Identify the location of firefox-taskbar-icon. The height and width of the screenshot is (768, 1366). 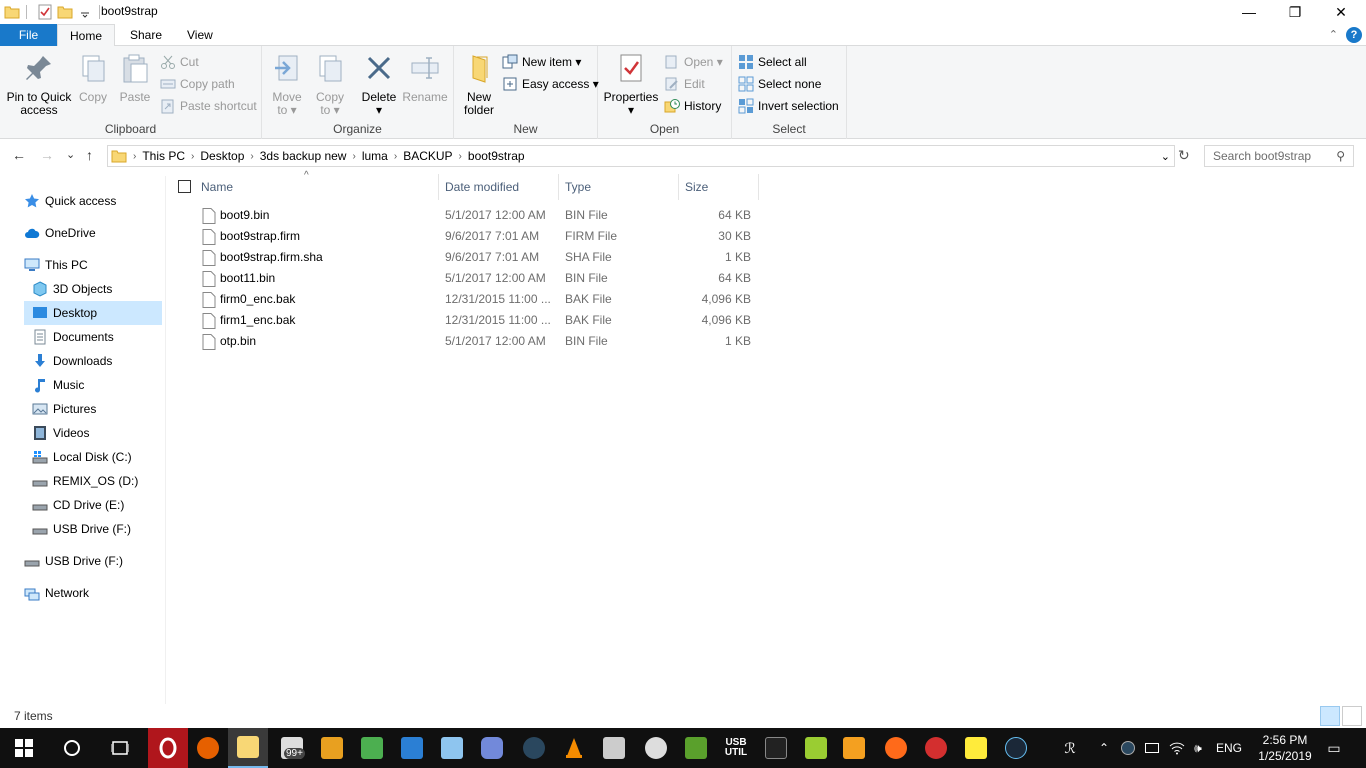
(208, 748).